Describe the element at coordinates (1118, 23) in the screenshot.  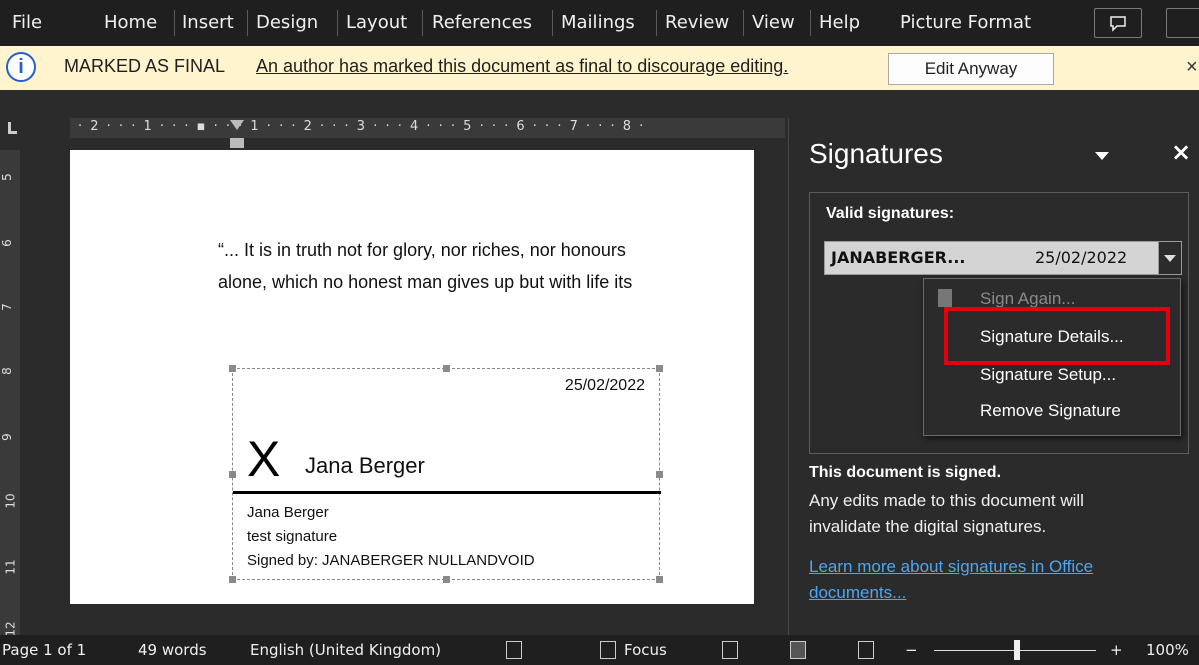
I see `comment-icon` at that location.